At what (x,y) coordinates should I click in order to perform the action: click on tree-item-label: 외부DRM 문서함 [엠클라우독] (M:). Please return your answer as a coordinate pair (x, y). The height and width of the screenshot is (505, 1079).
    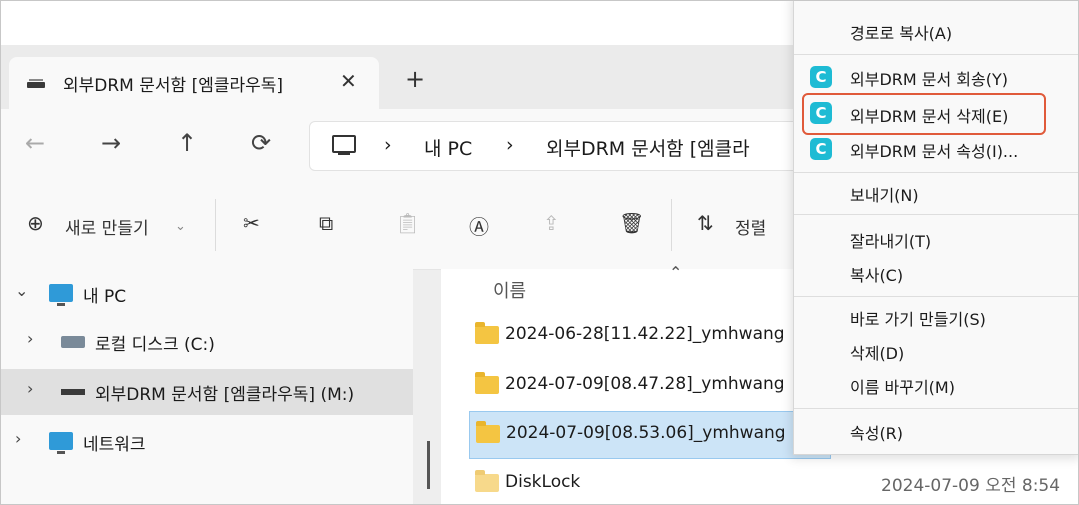
    Looking at the image, I should click on (225, 395).